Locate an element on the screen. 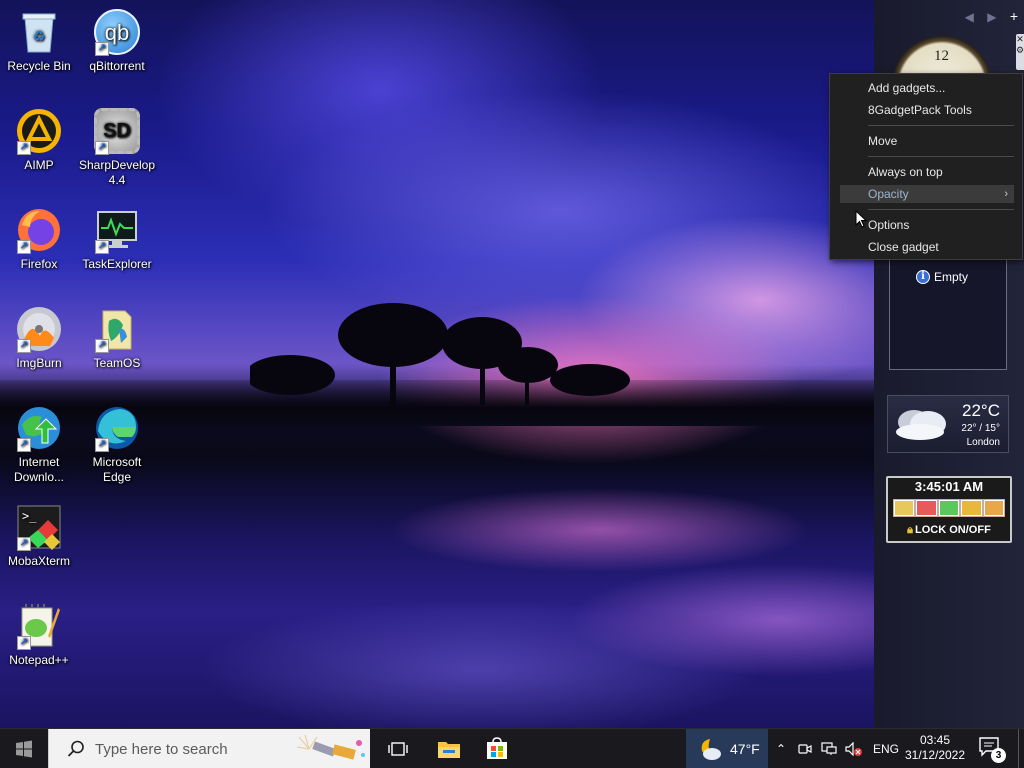  menu-item-8gadgetpack-tools: 8GadgetPack Tools is located at coordinates (927, 110).